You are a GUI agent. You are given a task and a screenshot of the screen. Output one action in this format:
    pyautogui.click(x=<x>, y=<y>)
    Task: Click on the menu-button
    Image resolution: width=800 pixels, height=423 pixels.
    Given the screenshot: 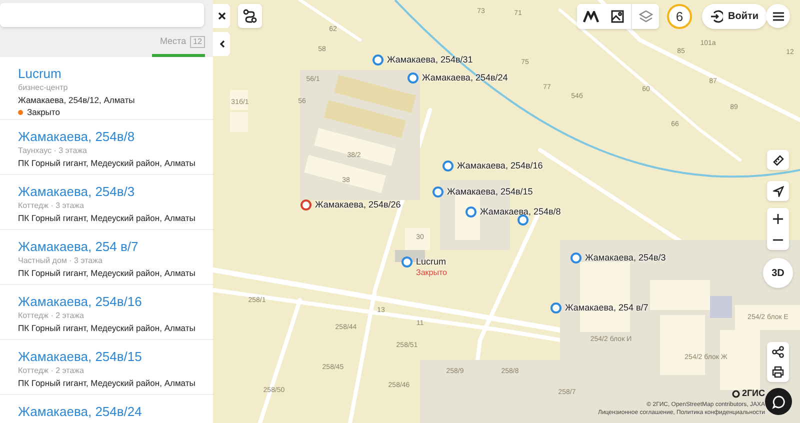 What is the action you would take?
    pyautogui.click(x=778, y=16)
    